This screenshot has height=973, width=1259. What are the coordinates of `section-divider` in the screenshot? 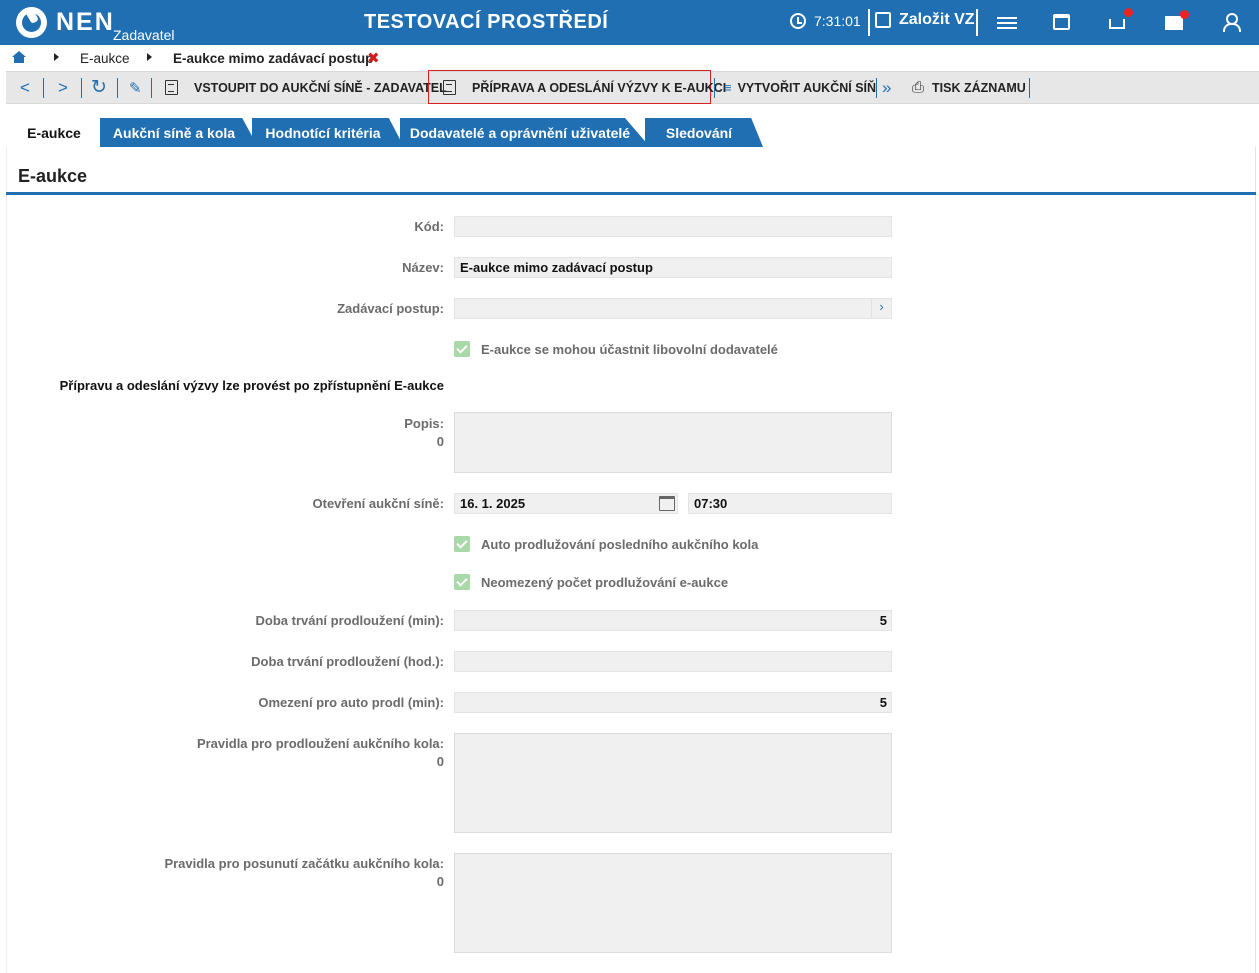 It's located at (631, 193).